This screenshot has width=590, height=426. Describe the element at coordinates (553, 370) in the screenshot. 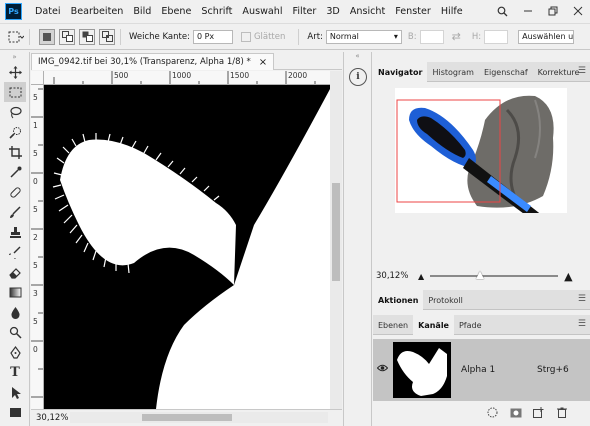

I see `channel-shortcut: Strg+6` at that location.